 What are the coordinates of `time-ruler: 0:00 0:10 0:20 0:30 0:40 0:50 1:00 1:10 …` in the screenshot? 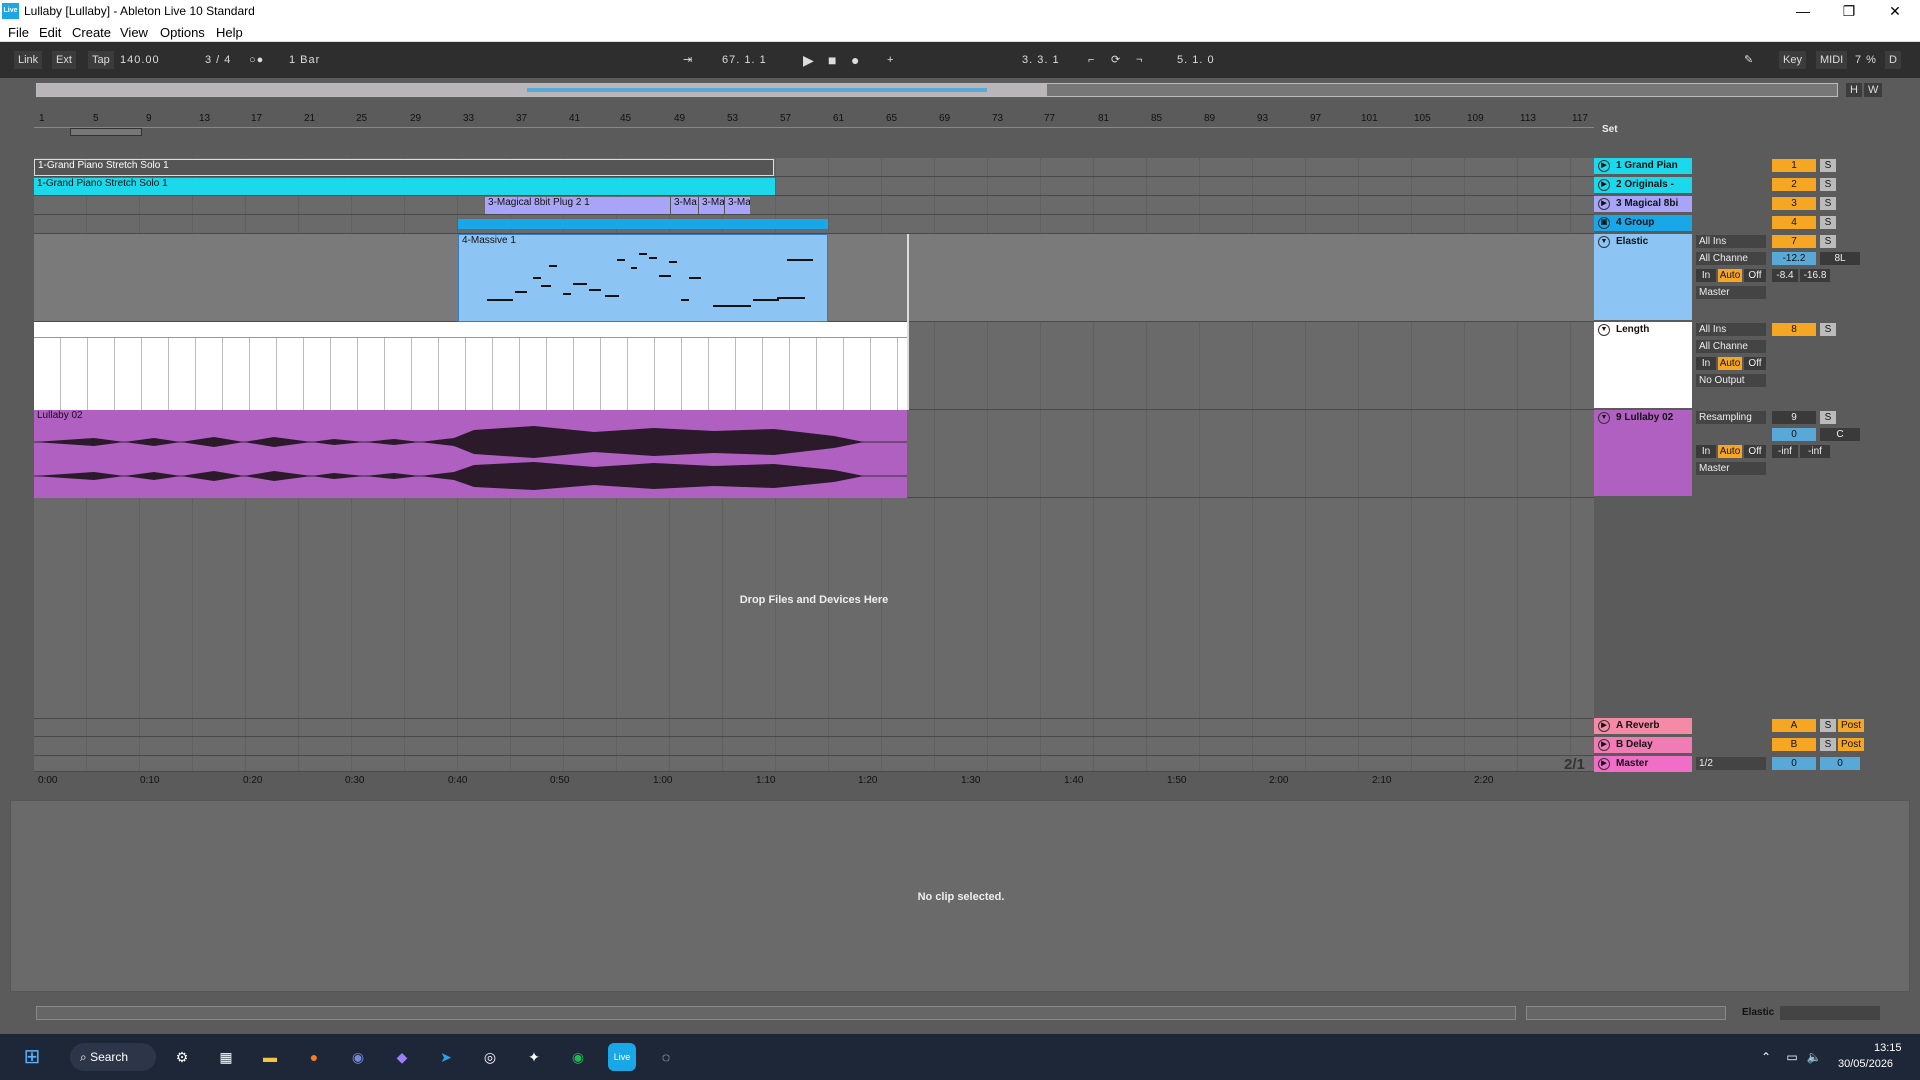 It's located at (814, 780).